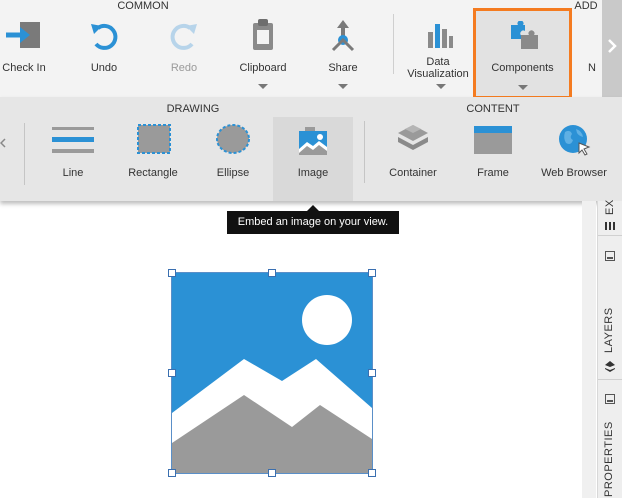 This screenshot has height=498, width=622. What do you see at coordinates (372, 473) in the screenshot?
I see `resize-handle-bottom-right` at bounding box center [372, 473].